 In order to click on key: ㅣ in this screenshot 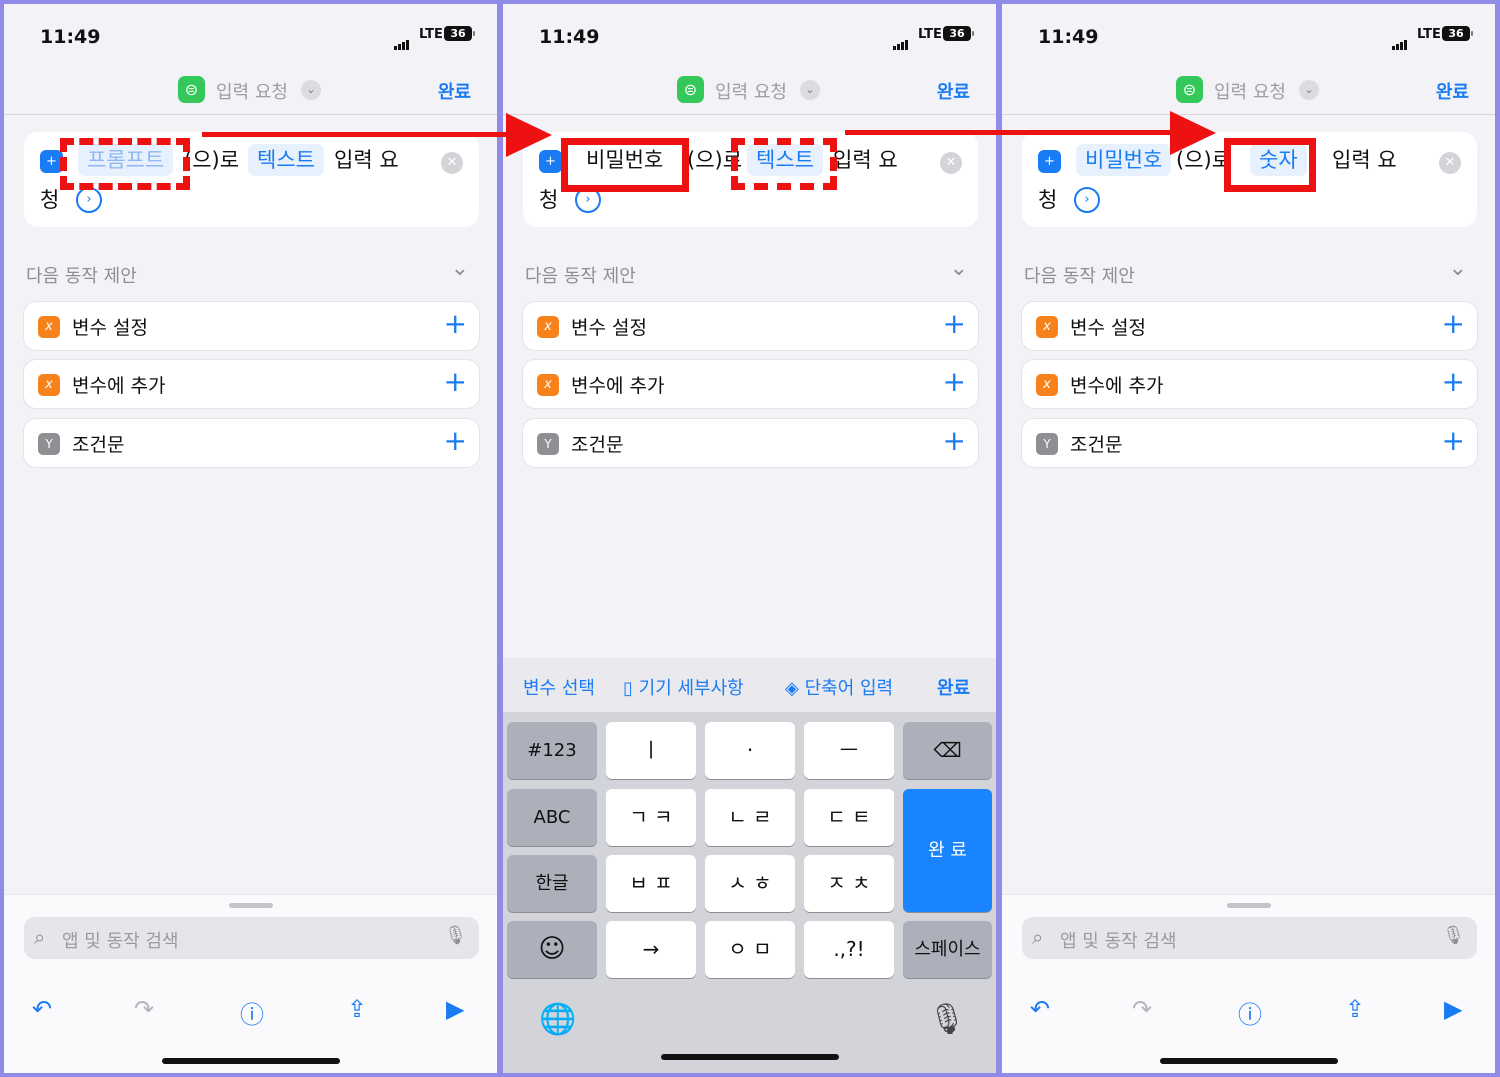, I will do `click(651, 750)`.